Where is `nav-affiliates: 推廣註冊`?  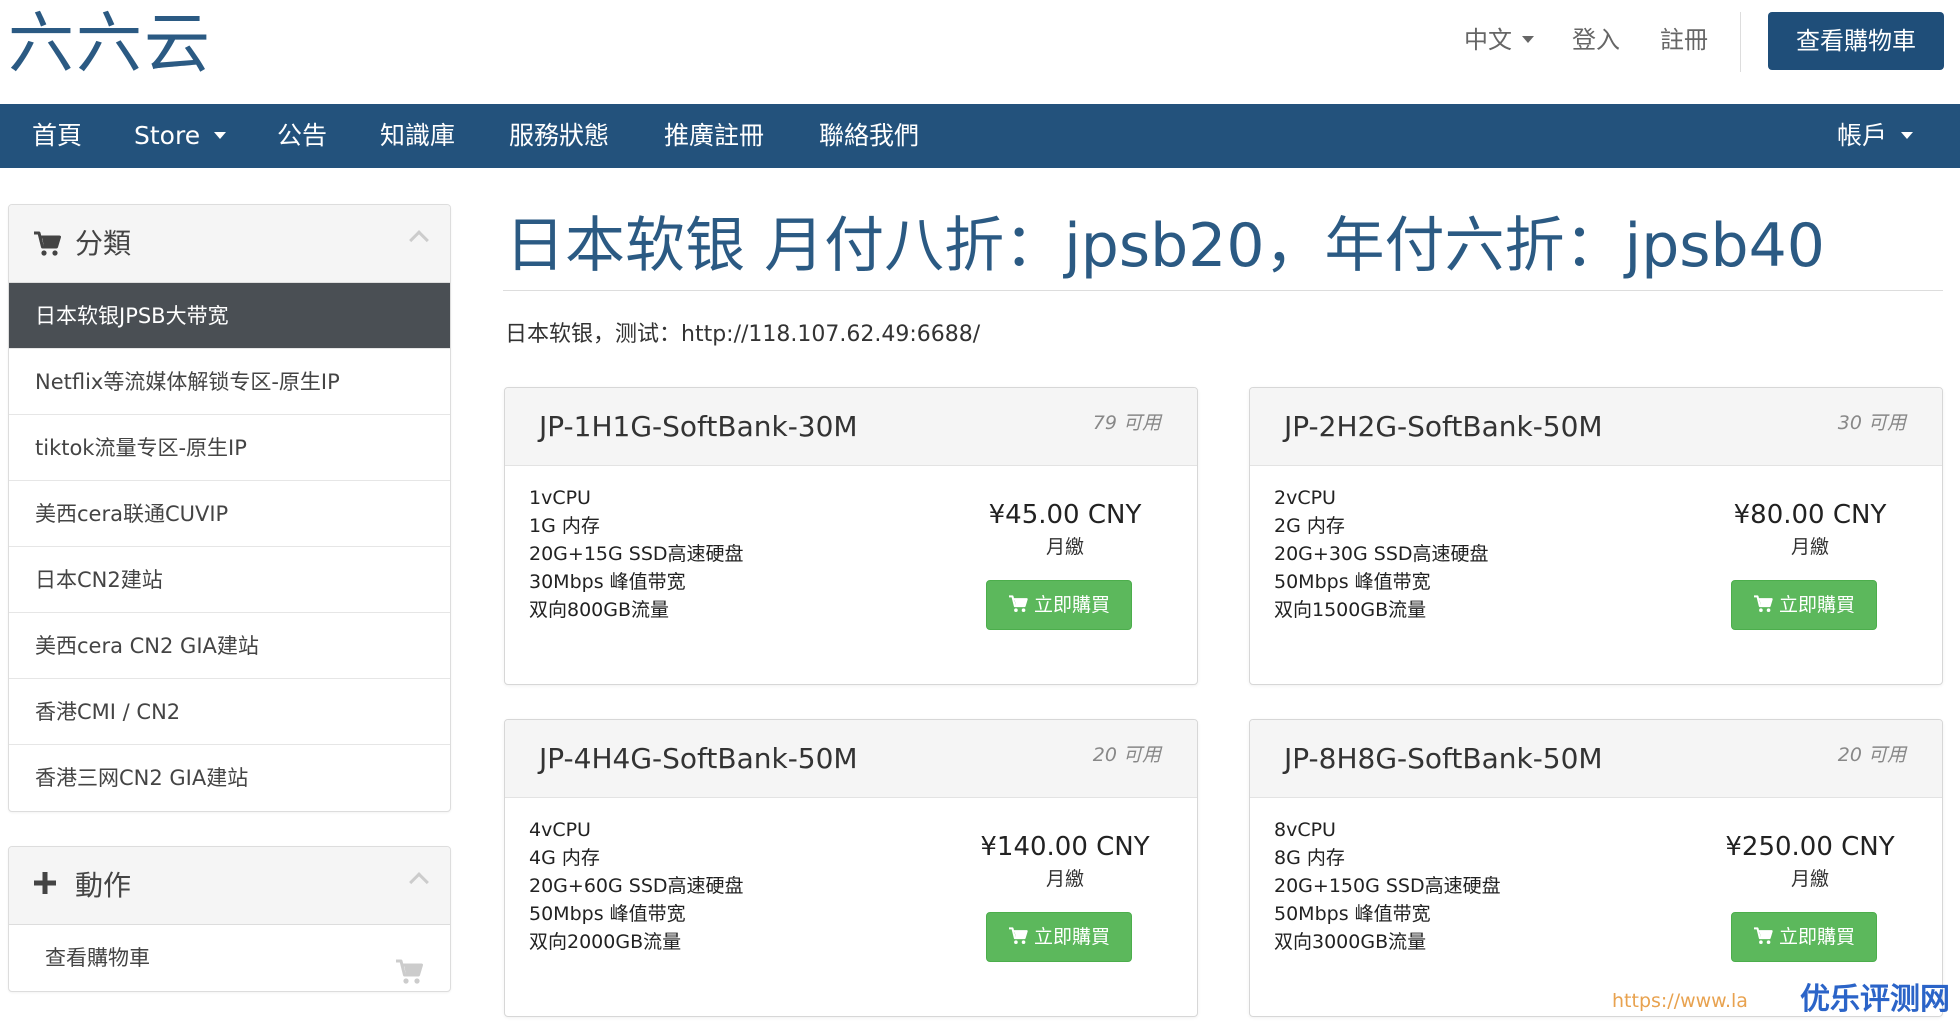
nav-affiliates: 推廣註冊 is located at coordinates (714, 136).